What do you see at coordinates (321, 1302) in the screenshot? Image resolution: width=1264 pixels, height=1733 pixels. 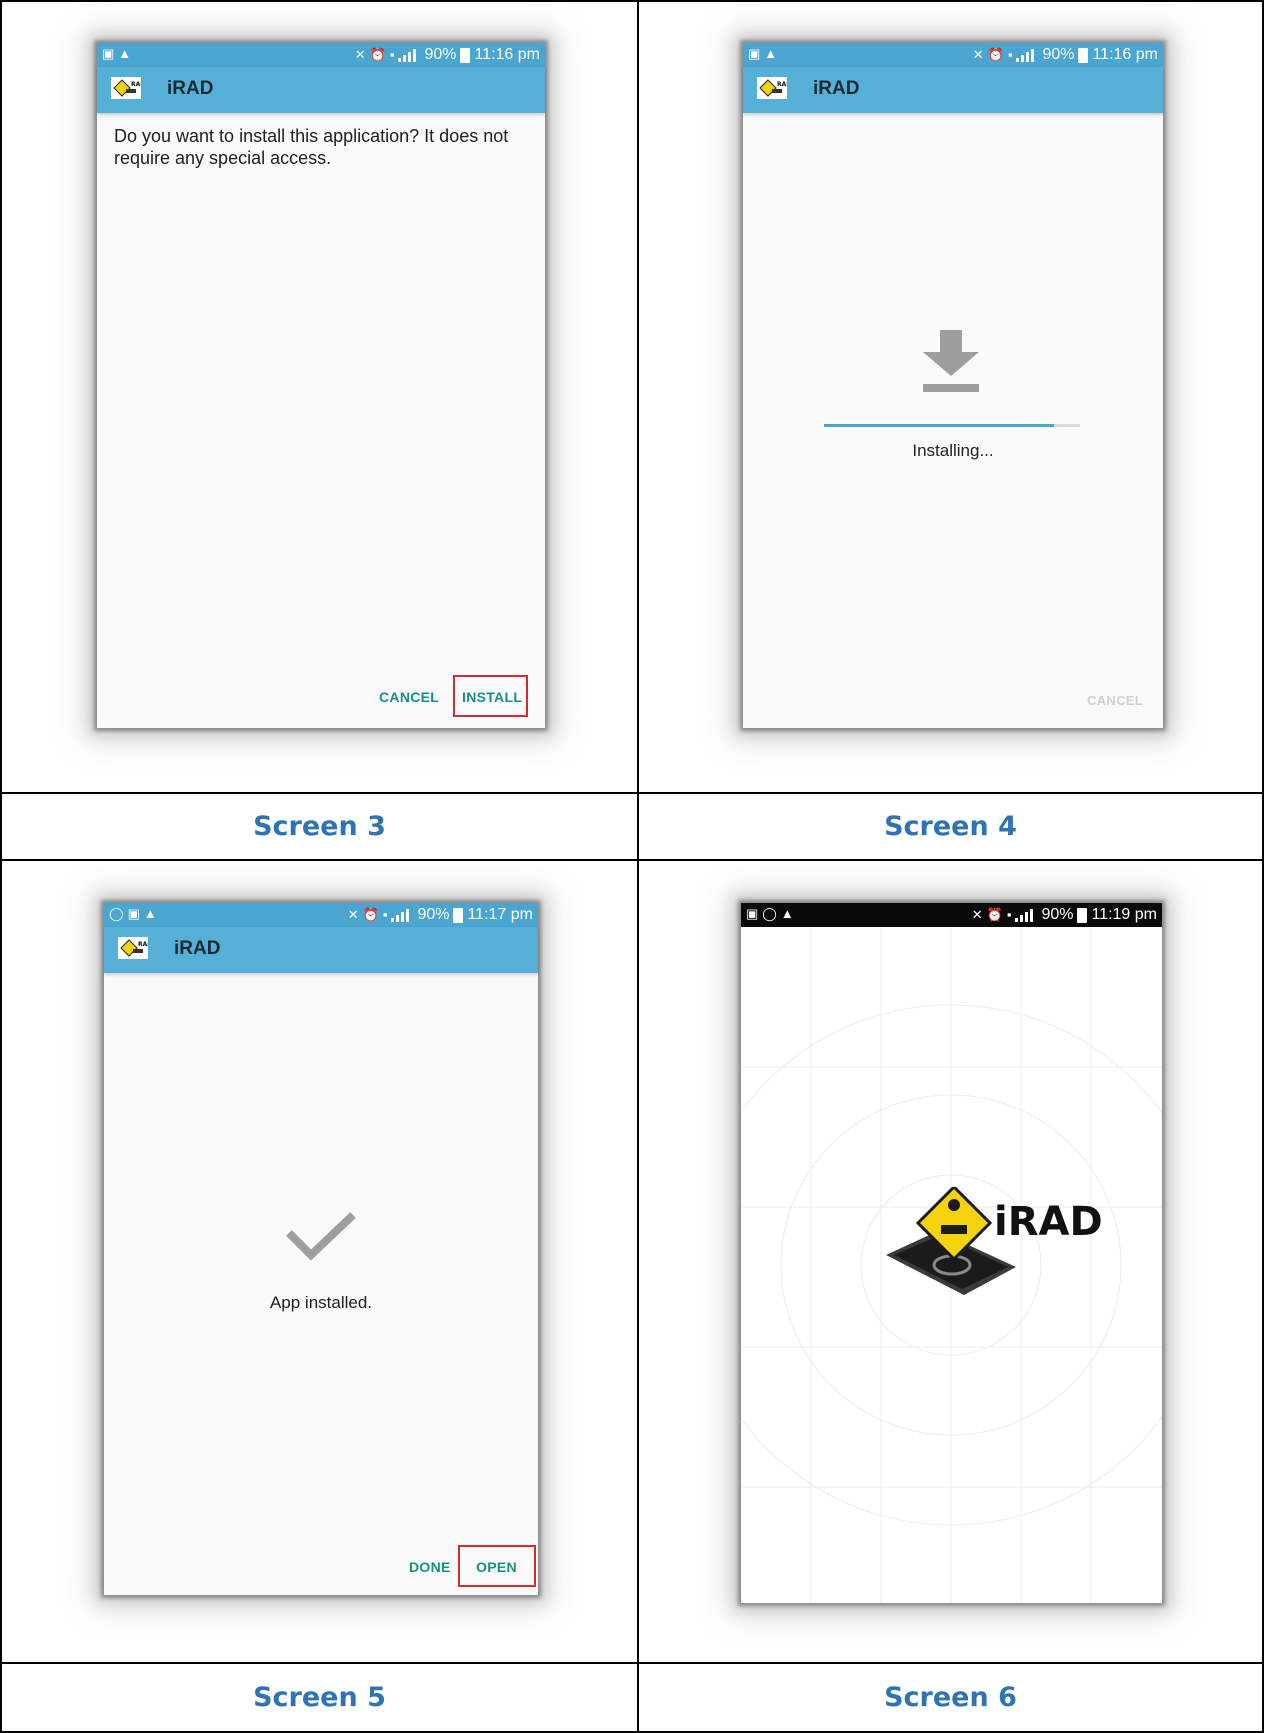 I see `installed-status: App installed.` at bounding box center [321, 1302].